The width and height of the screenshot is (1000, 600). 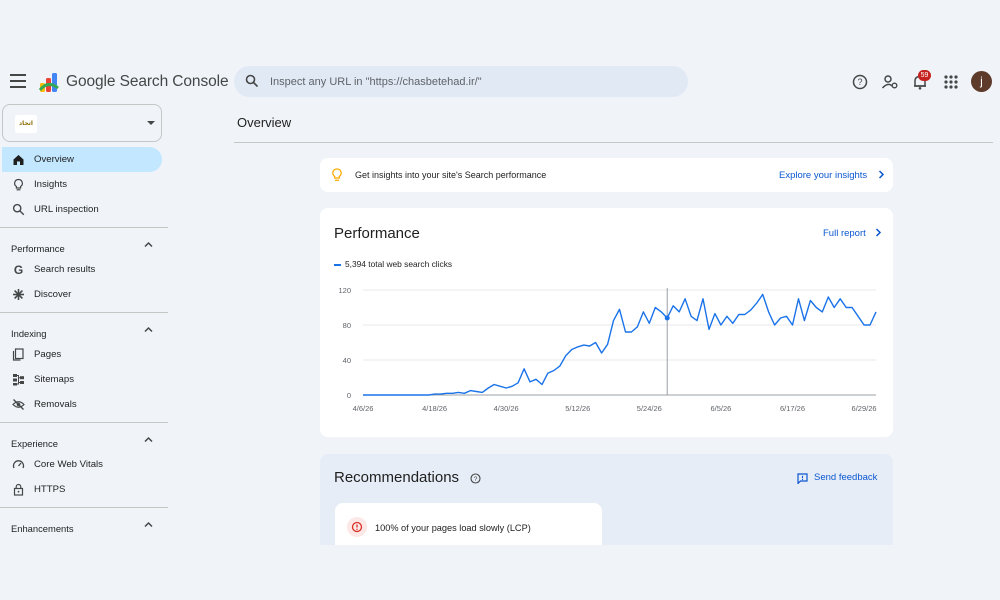 I want to click on explore-insights-link: Explore your insights, so click(x=832, y=175).